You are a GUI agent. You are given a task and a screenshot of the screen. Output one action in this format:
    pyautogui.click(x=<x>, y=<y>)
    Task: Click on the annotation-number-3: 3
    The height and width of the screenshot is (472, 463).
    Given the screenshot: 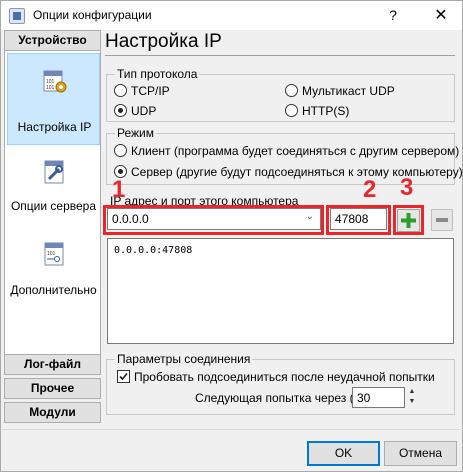 What is the action you would take?
    pyautogui.click(x=407, y=187)
    